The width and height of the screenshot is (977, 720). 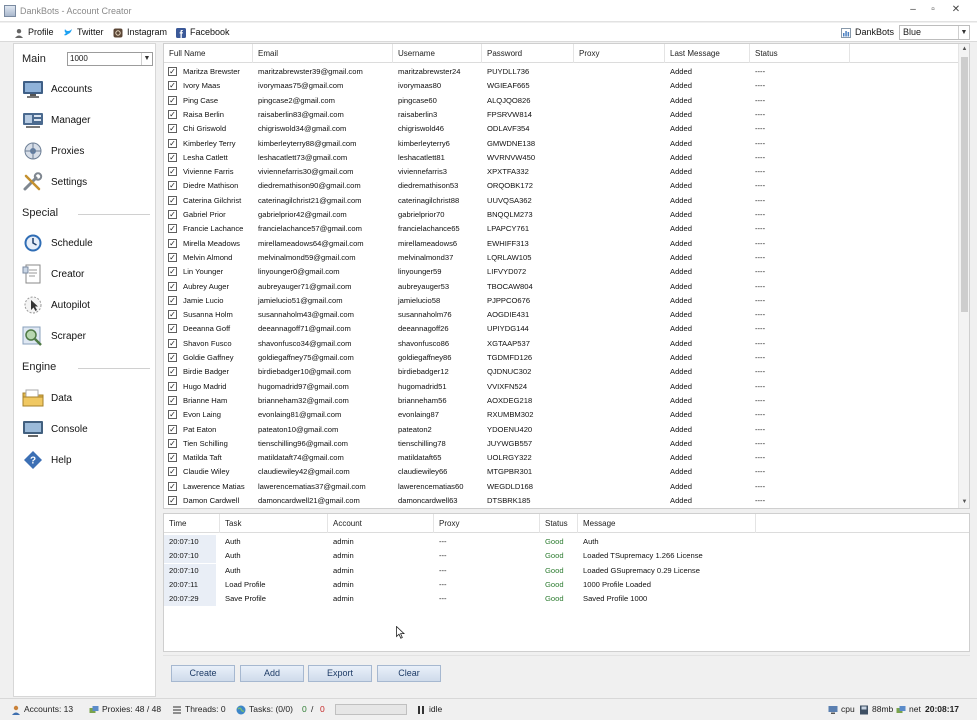 I want to click on minimize-button: –, so click(x=913, y=10).